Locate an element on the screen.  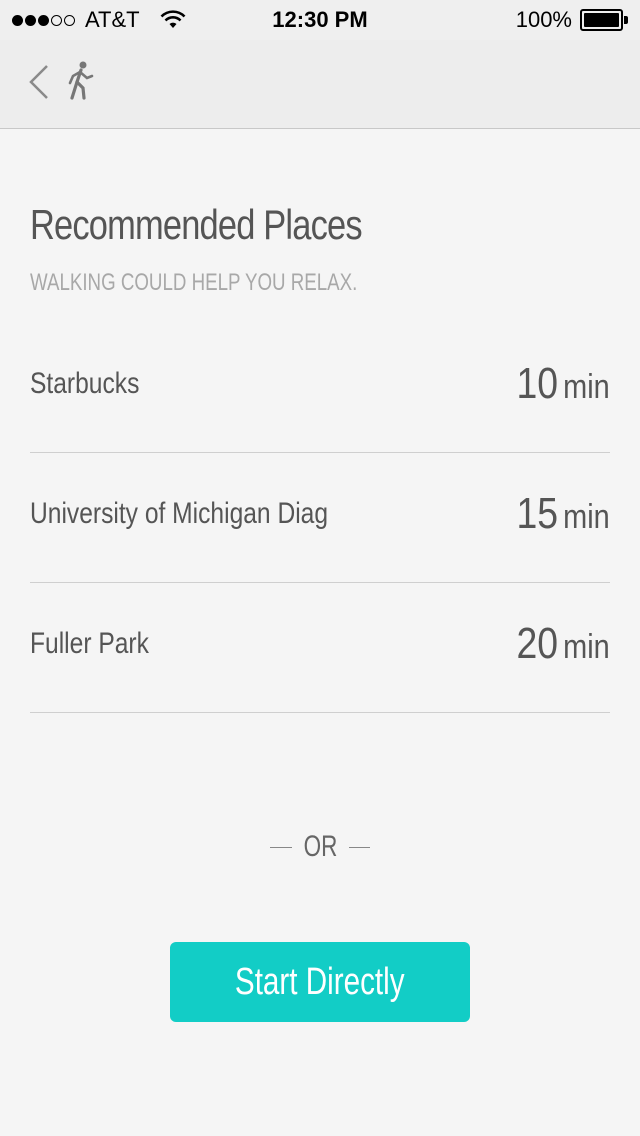
place-name: Starbucks is located at coordinates (85, 383).